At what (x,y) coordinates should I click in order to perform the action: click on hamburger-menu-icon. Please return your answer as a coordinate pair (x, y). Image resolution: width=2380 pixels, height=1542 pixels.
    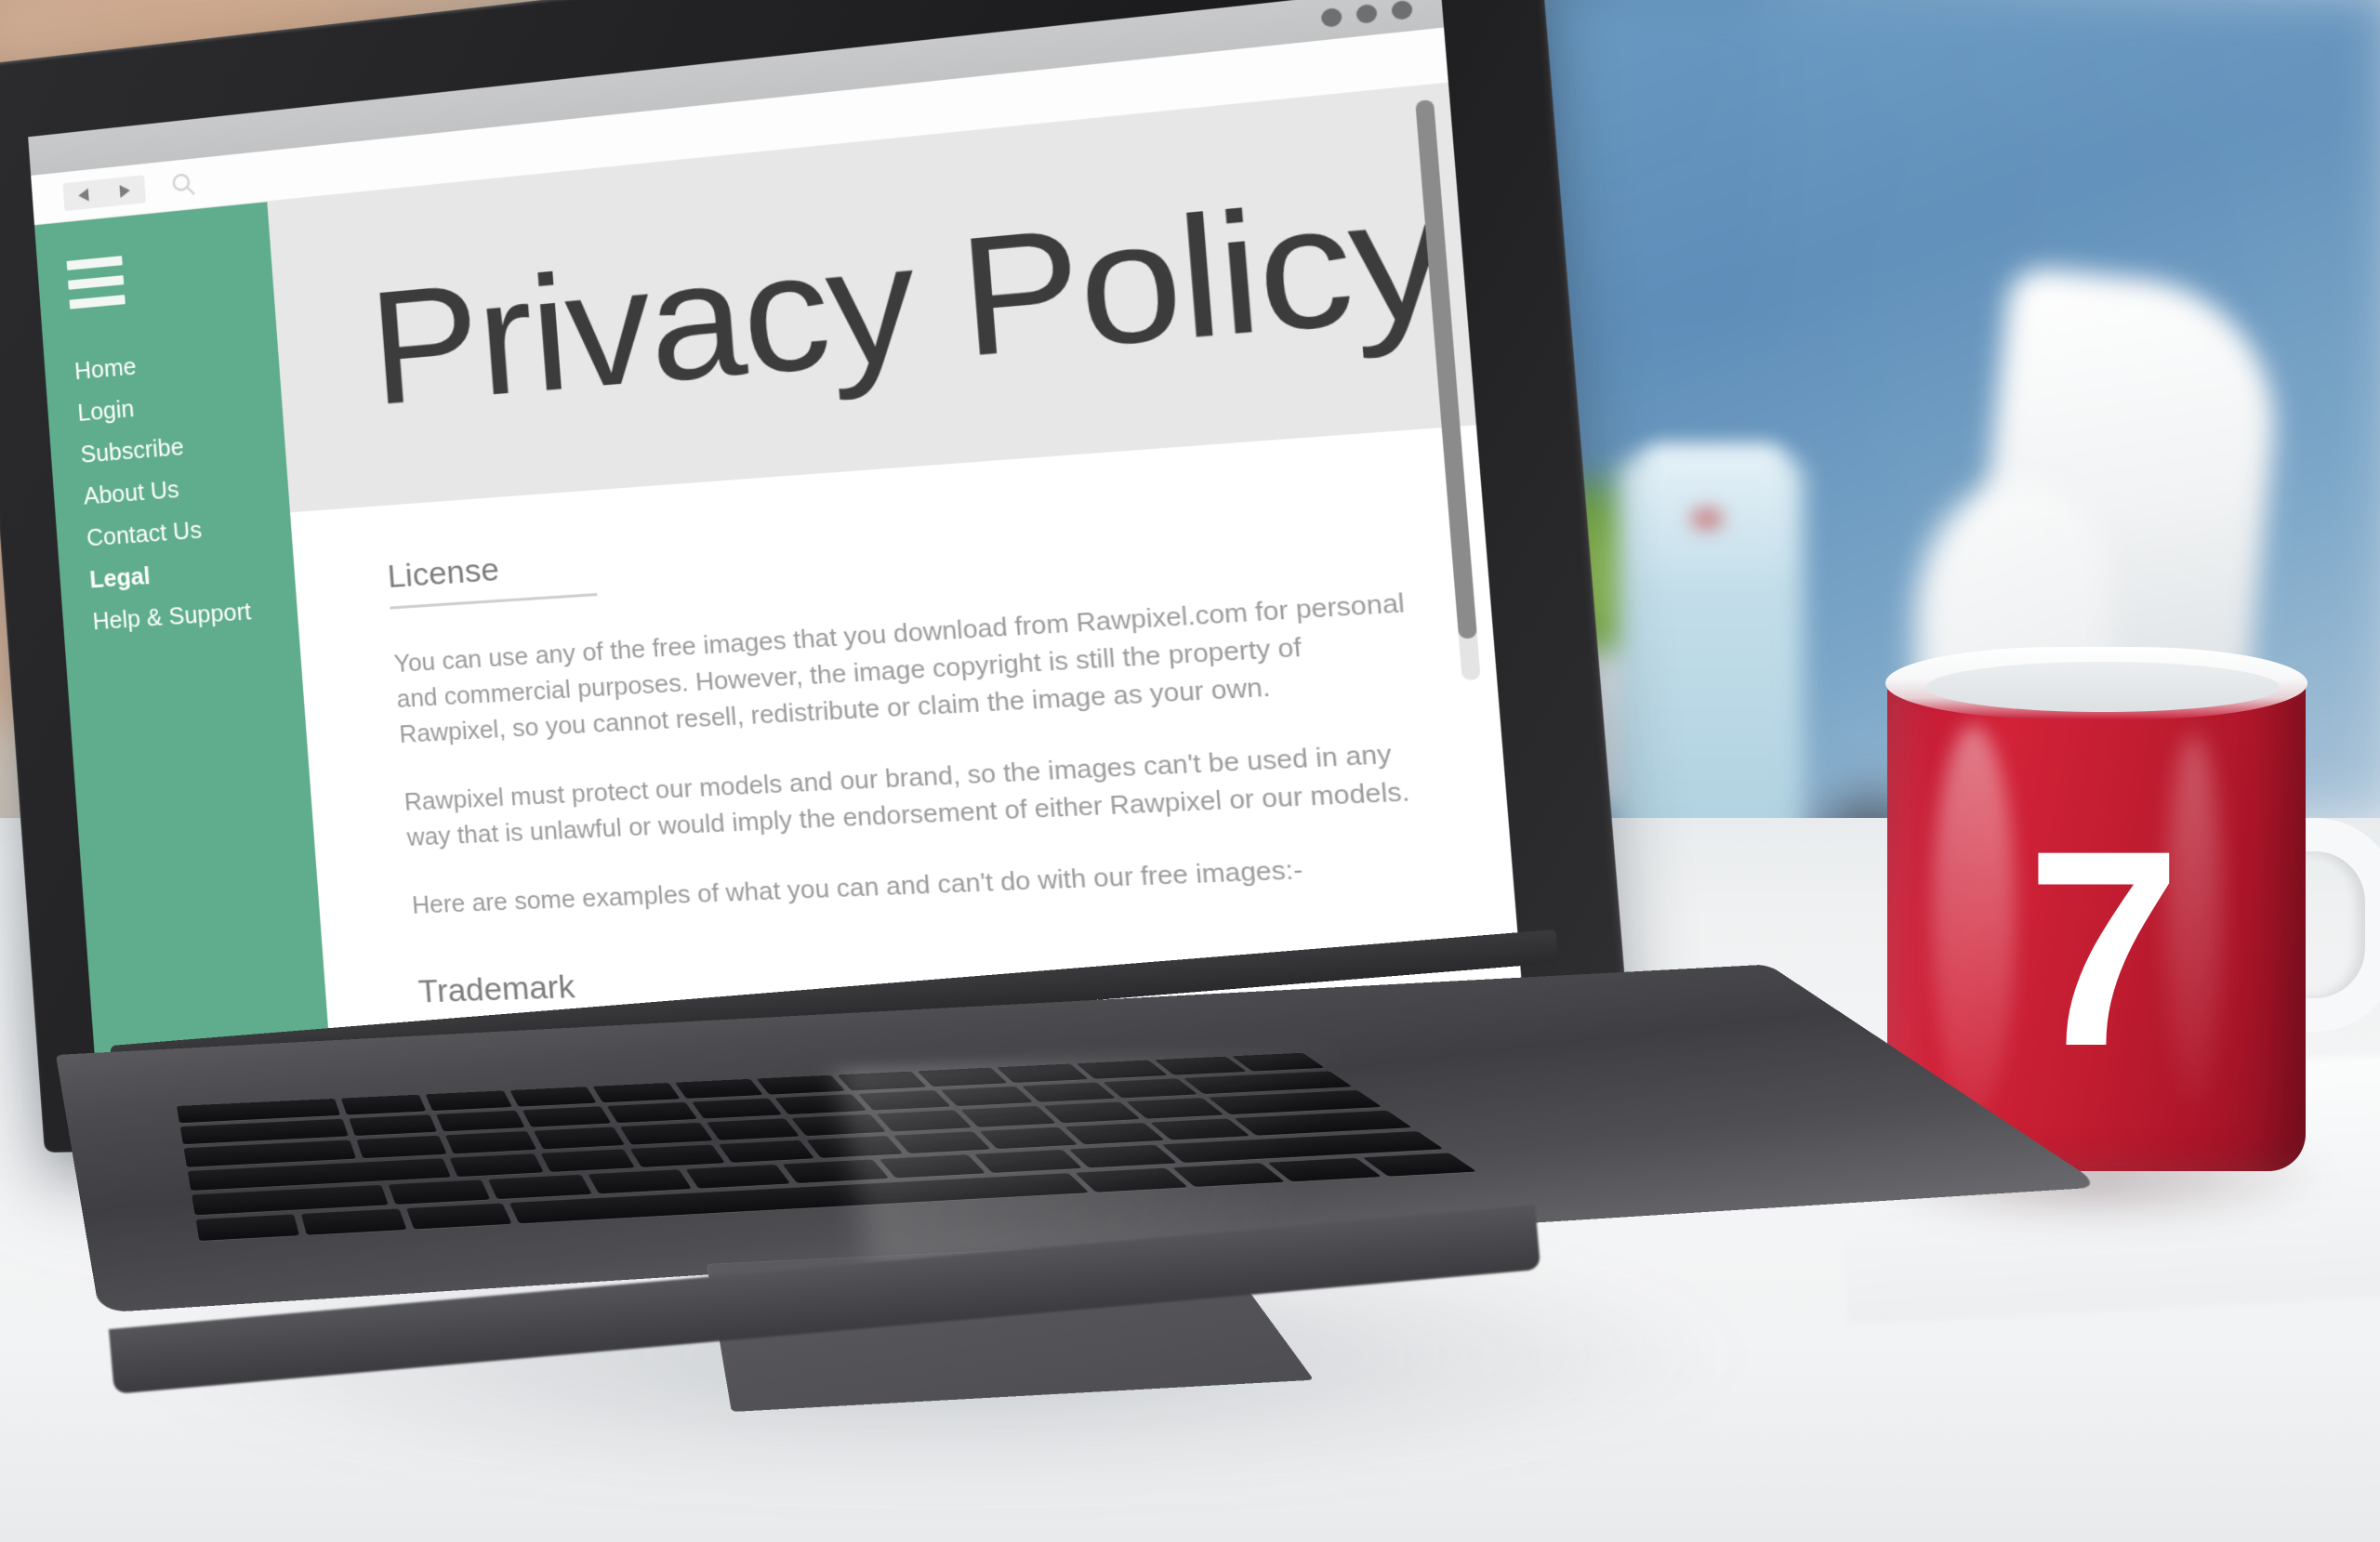
    Looking at the image, I should click on (170, 276).